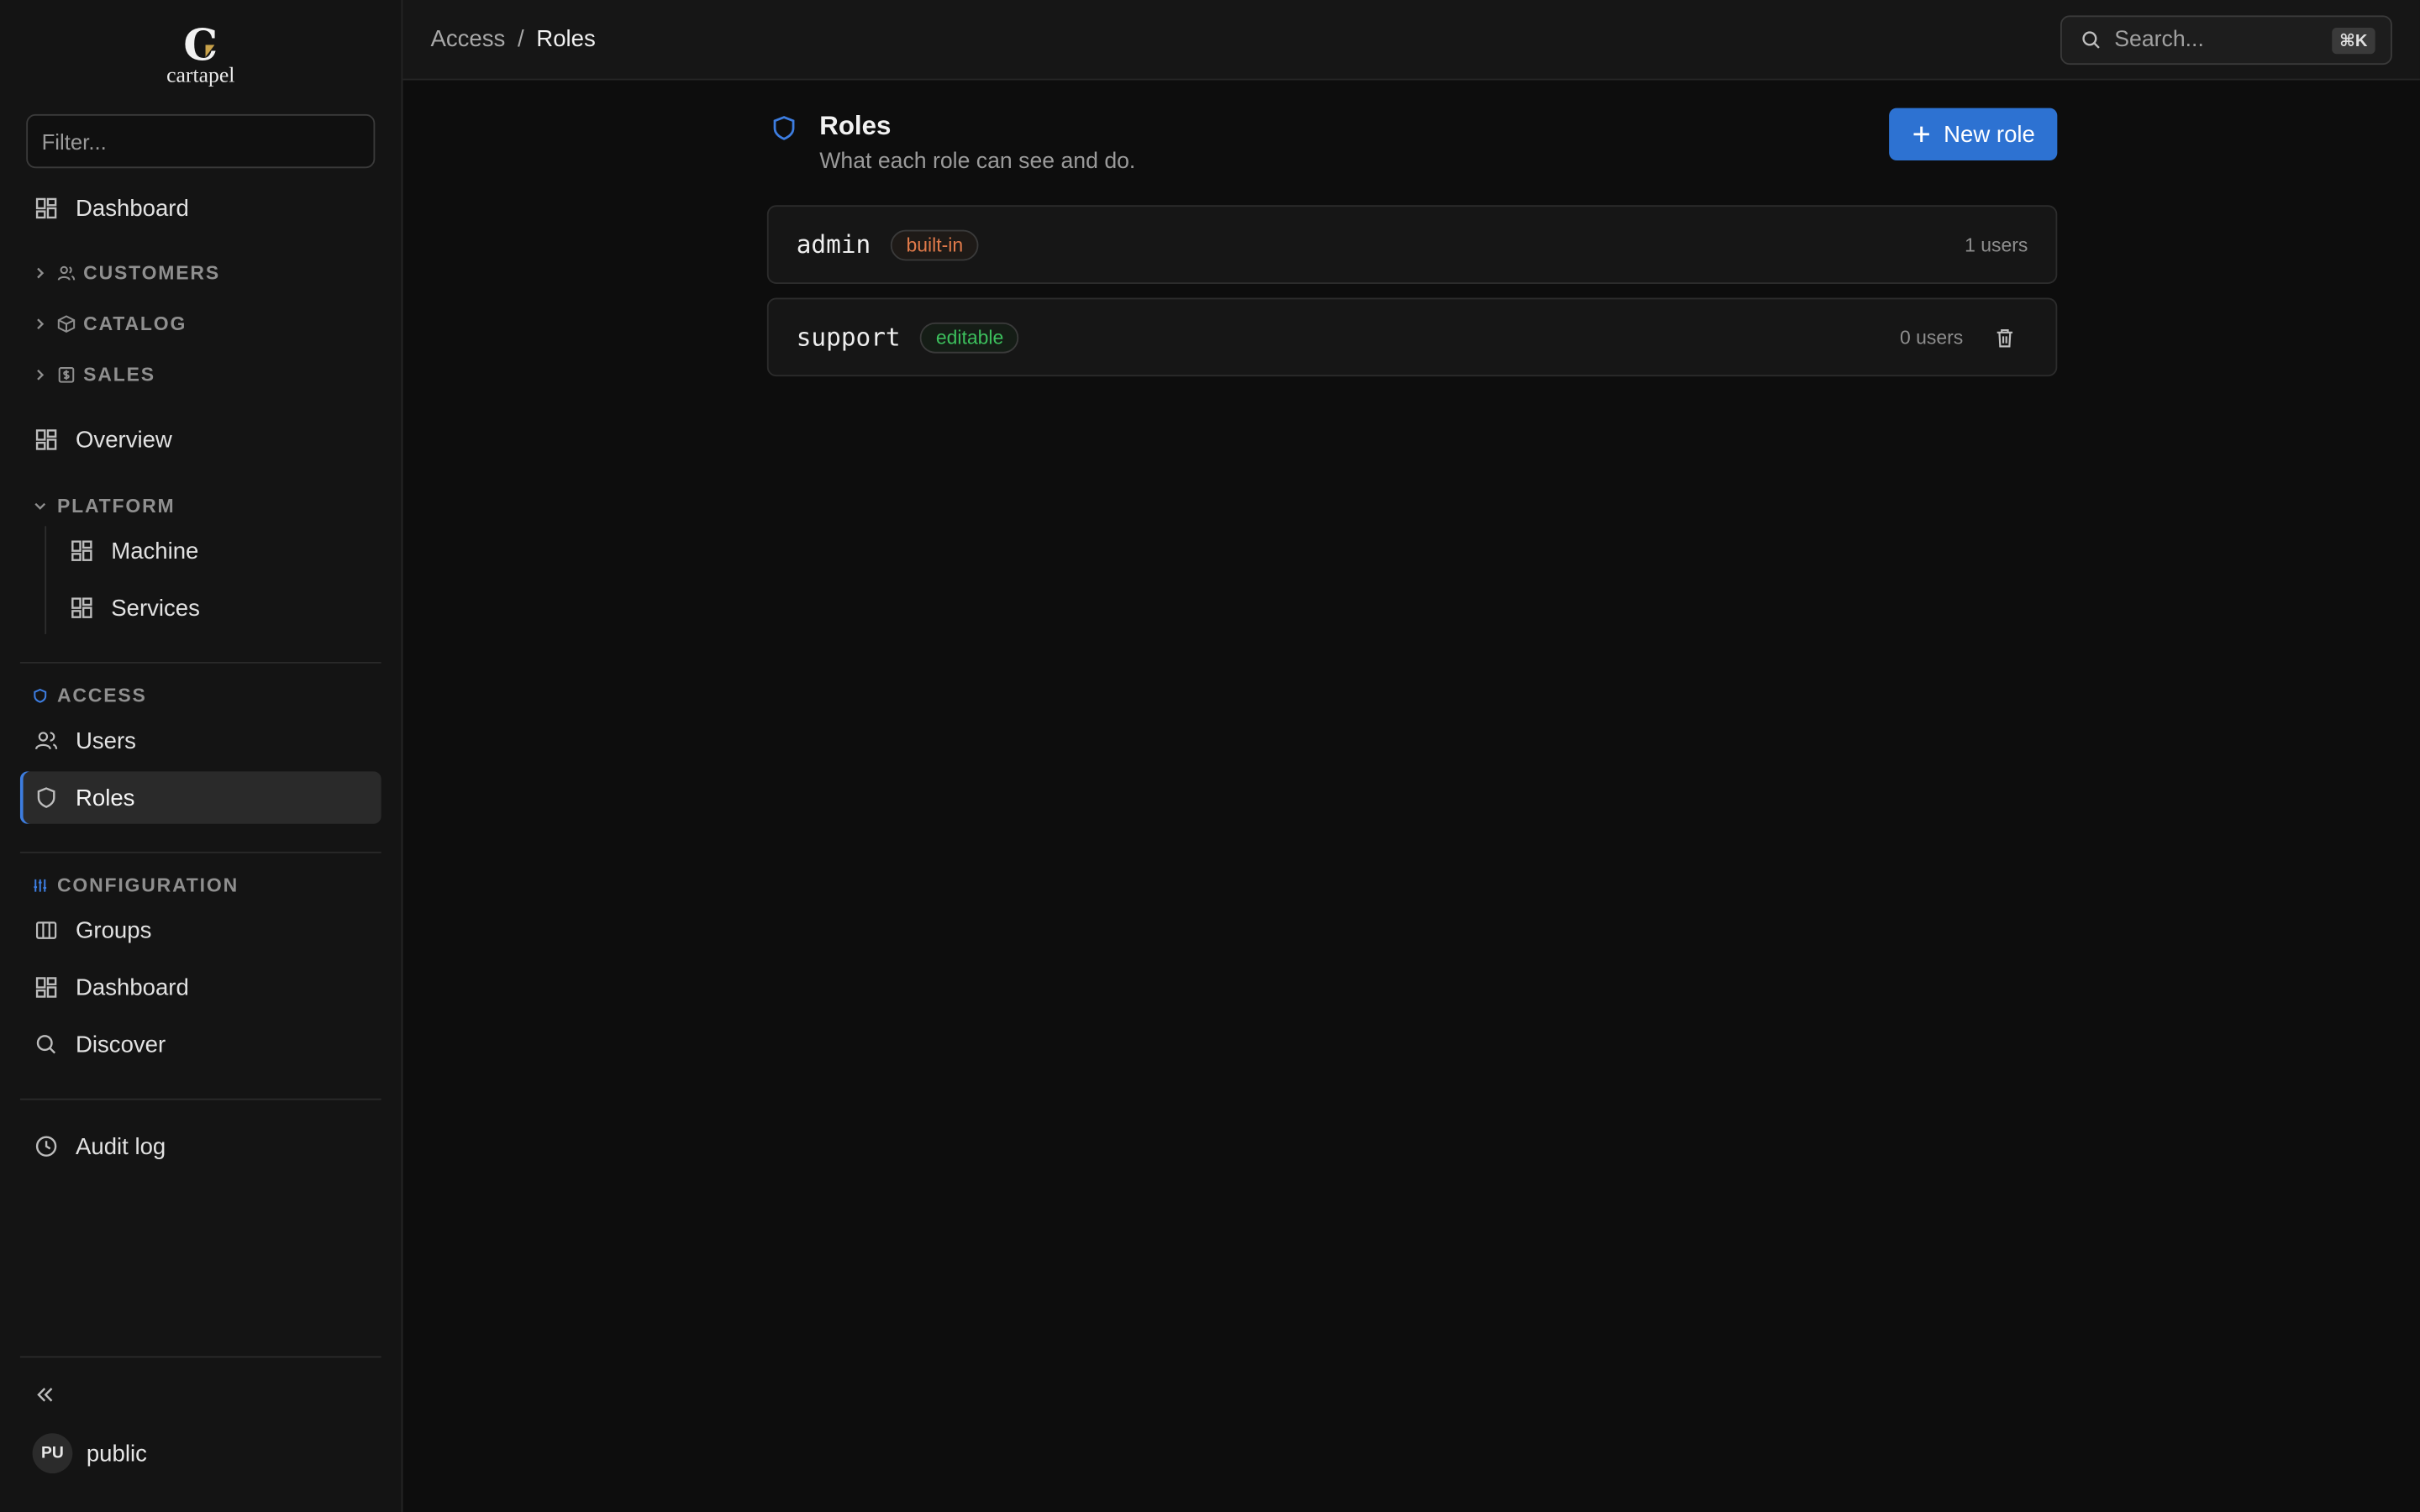 The image size is (2420, 1512). What do you see at coordinates (45, 1395) in the screenshot?
I see `collapse-sidebar-icon` at bounding box center [45, 1395].